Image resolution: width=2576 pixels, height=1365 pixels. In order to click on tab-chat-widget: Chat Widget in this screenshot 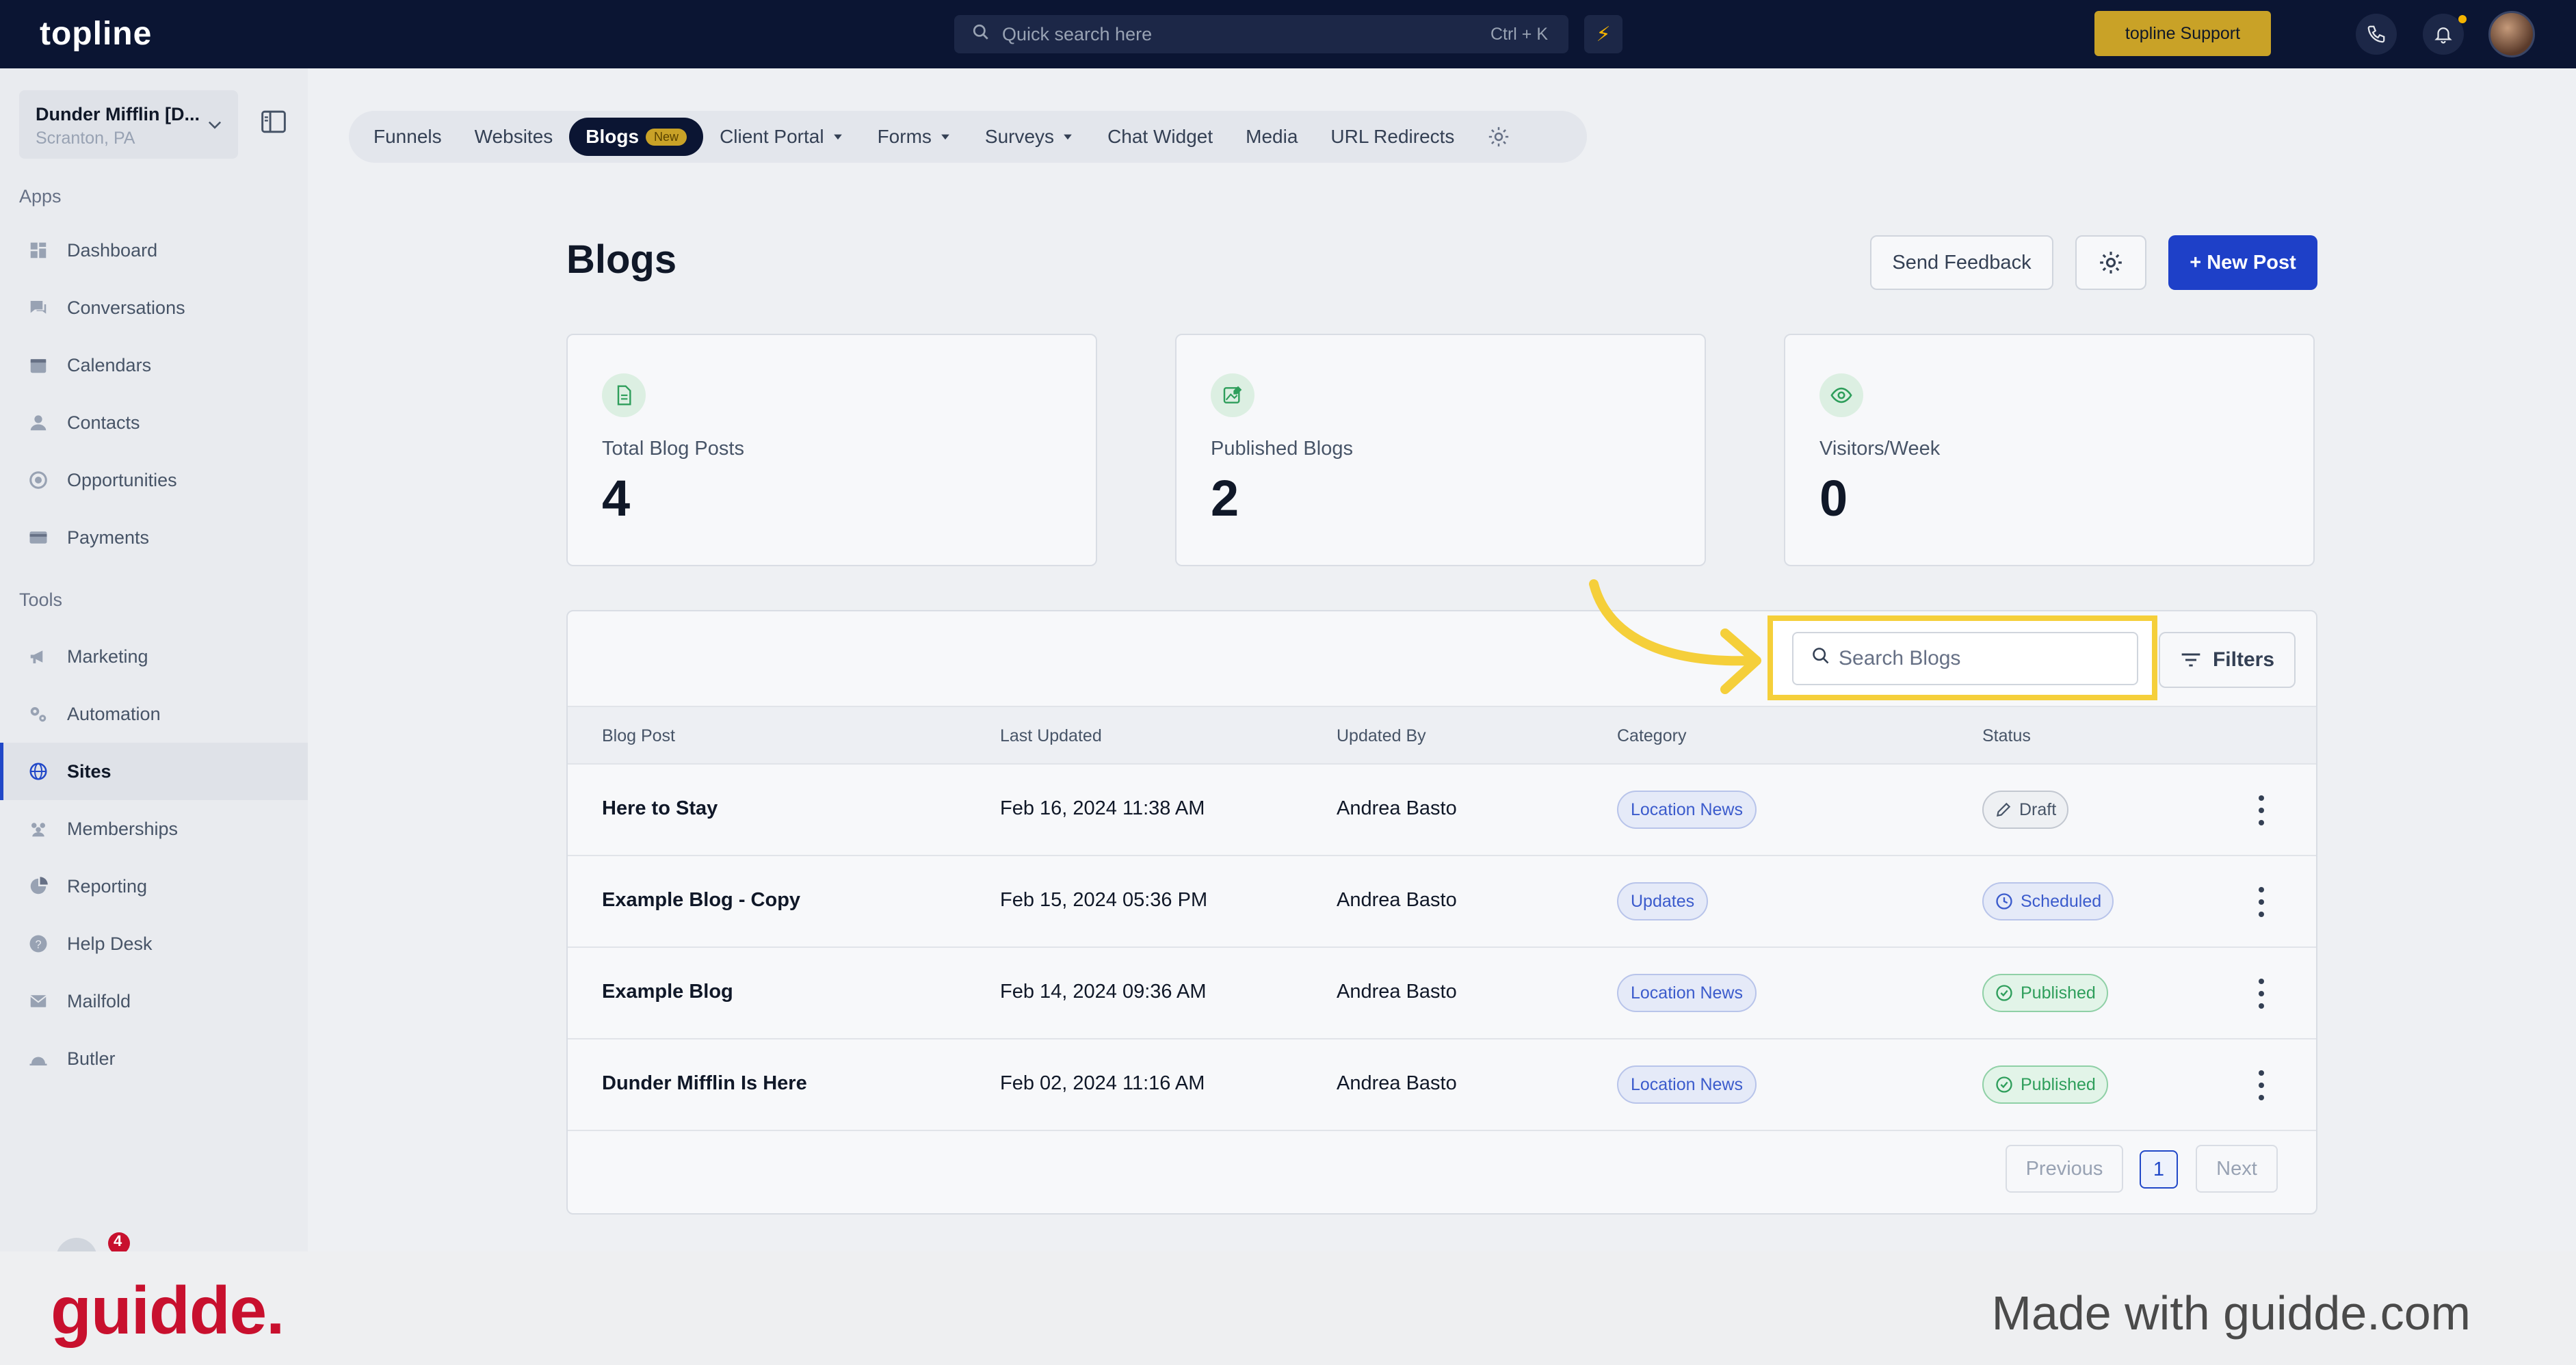, I will do `click(1160, 137)`.